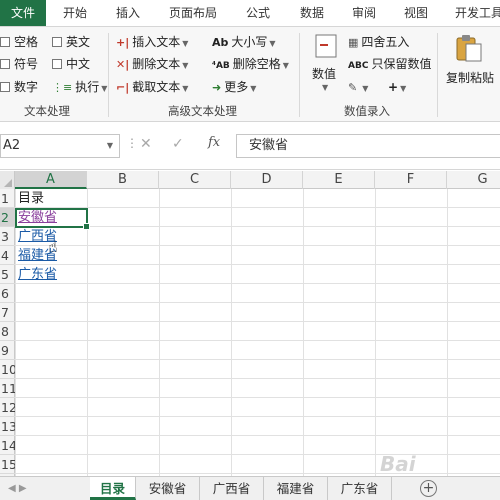  What do you see at coordinates (326, 46) in the screenshot?
I see `value-icon` at bounding box center [326, 46].